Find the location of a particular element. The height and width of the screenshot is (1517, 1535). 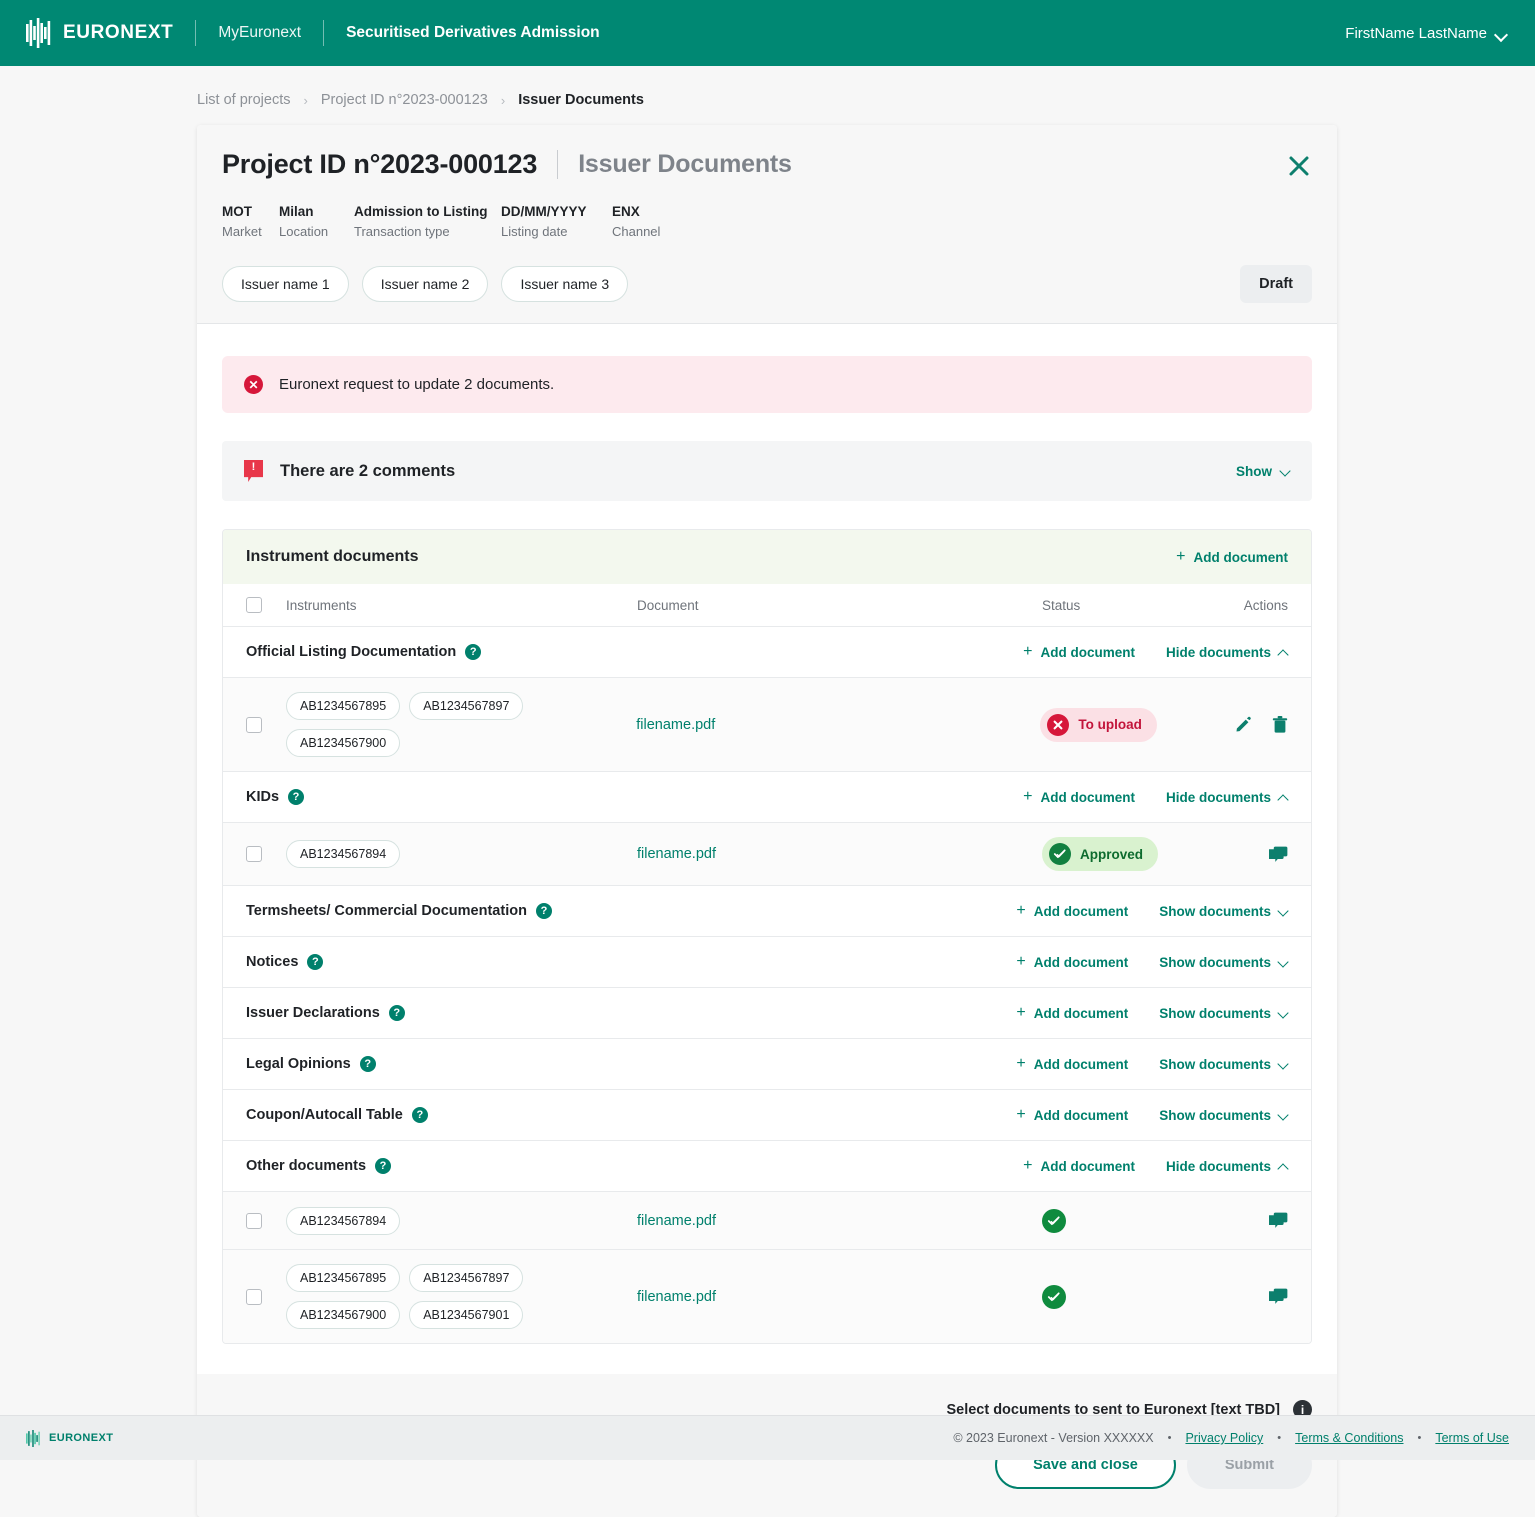

privacy-policy-link: Privacy Policy is located at coordinates (1224, 1438).